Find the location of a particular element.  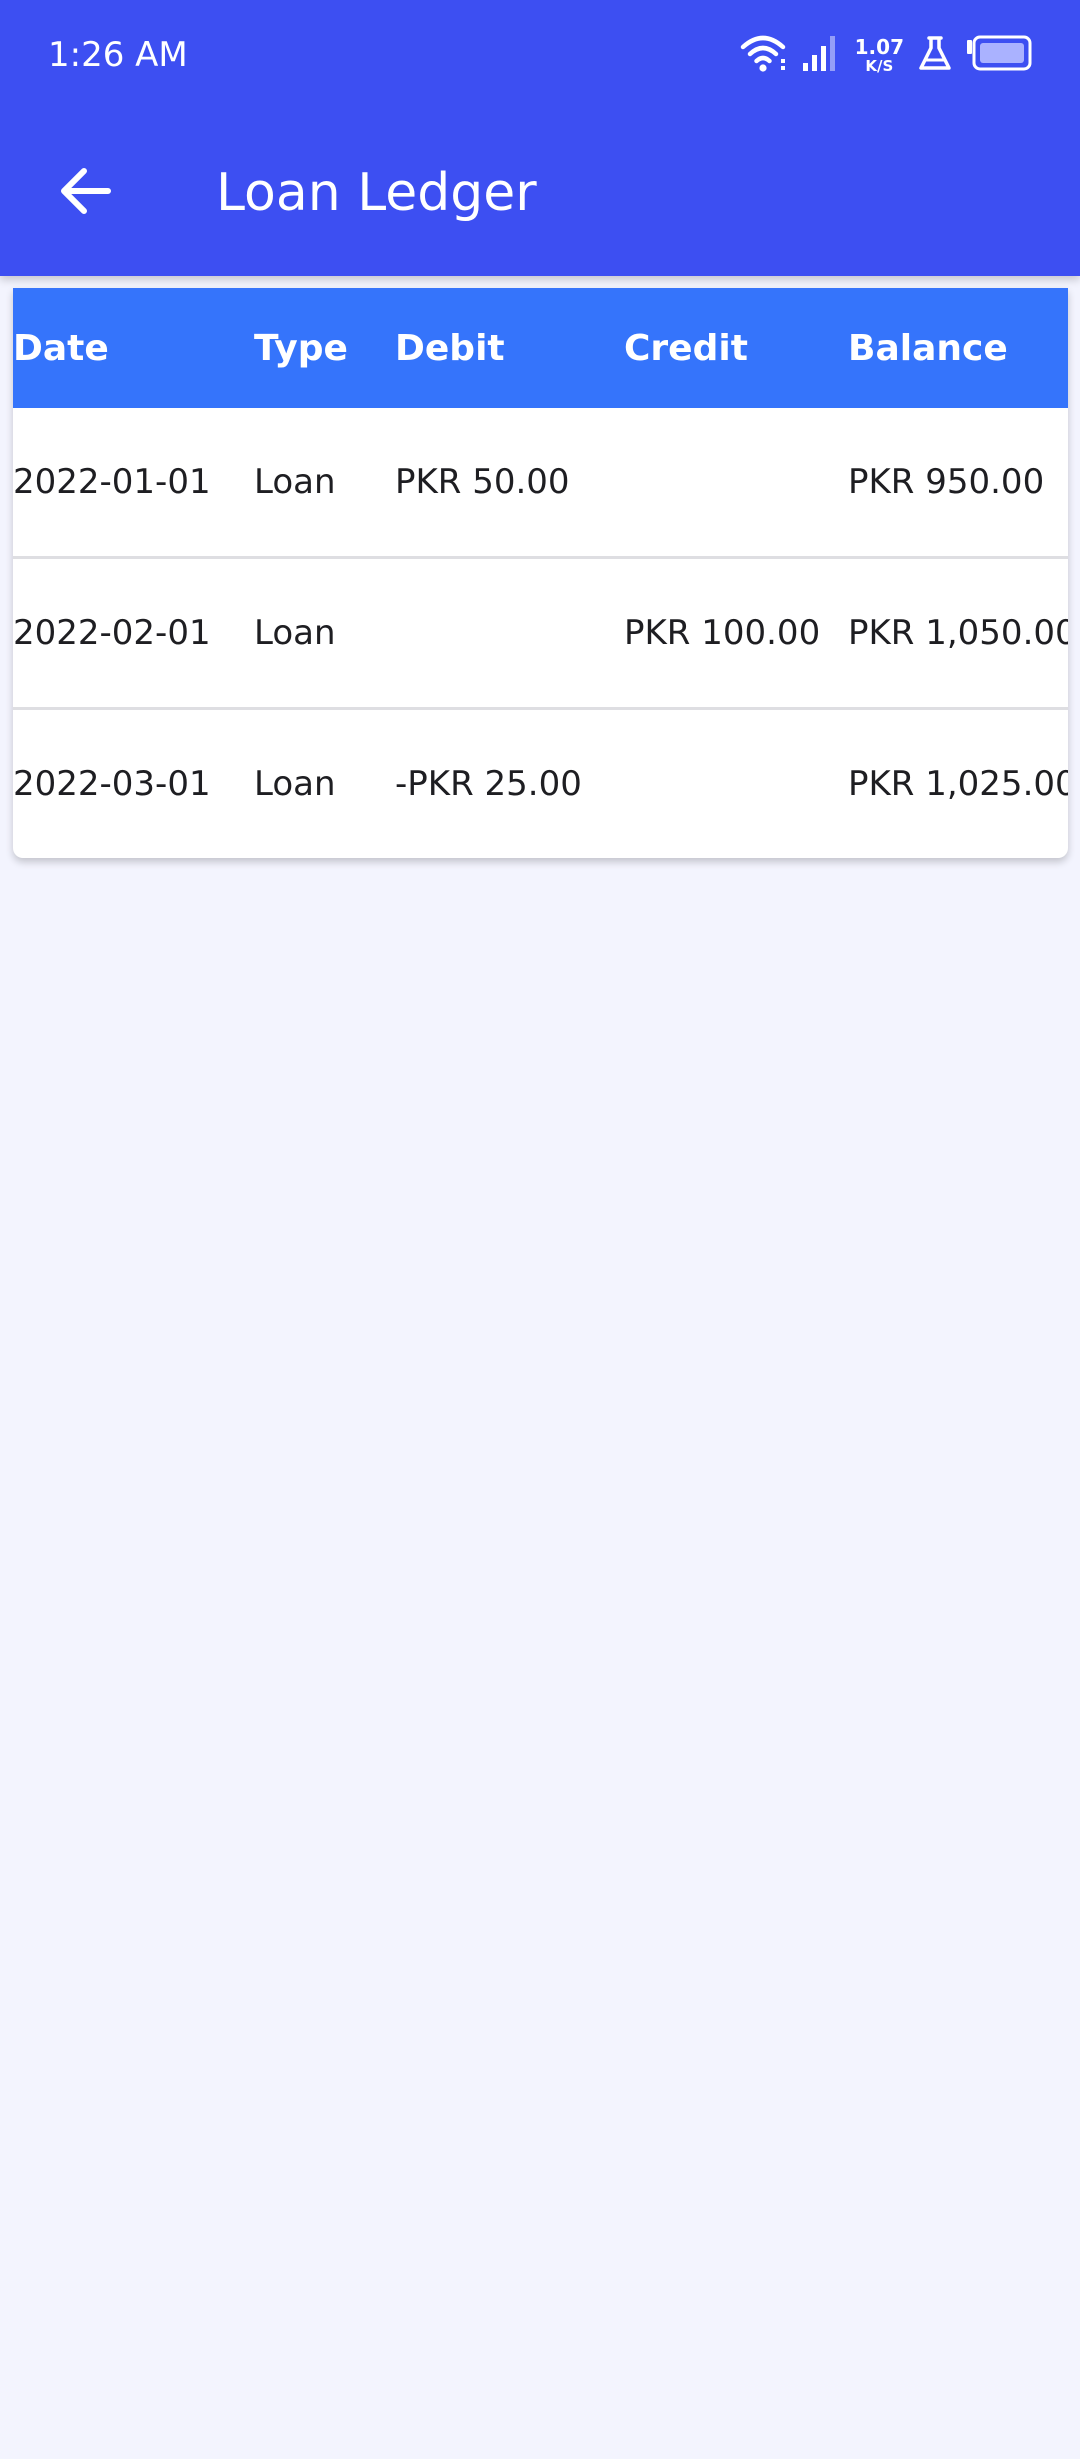

column-header-balance: Balance is located at coordinates (928, 348).